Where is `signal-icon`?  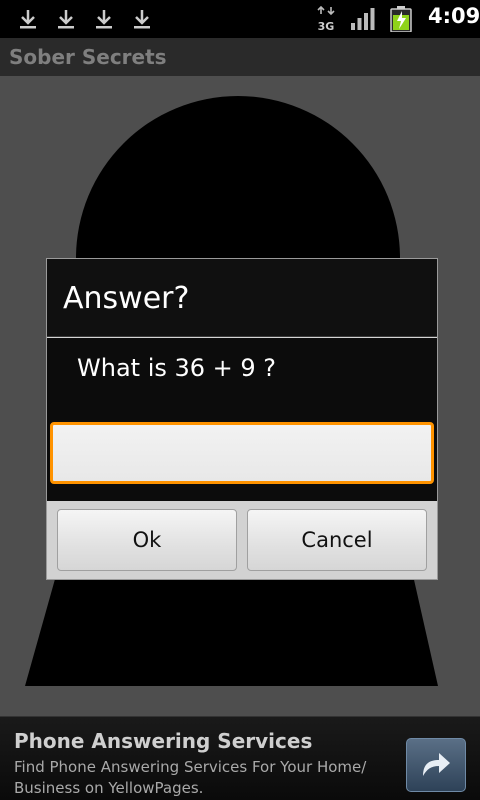
signal-icon is located at coordinates (363, 19).